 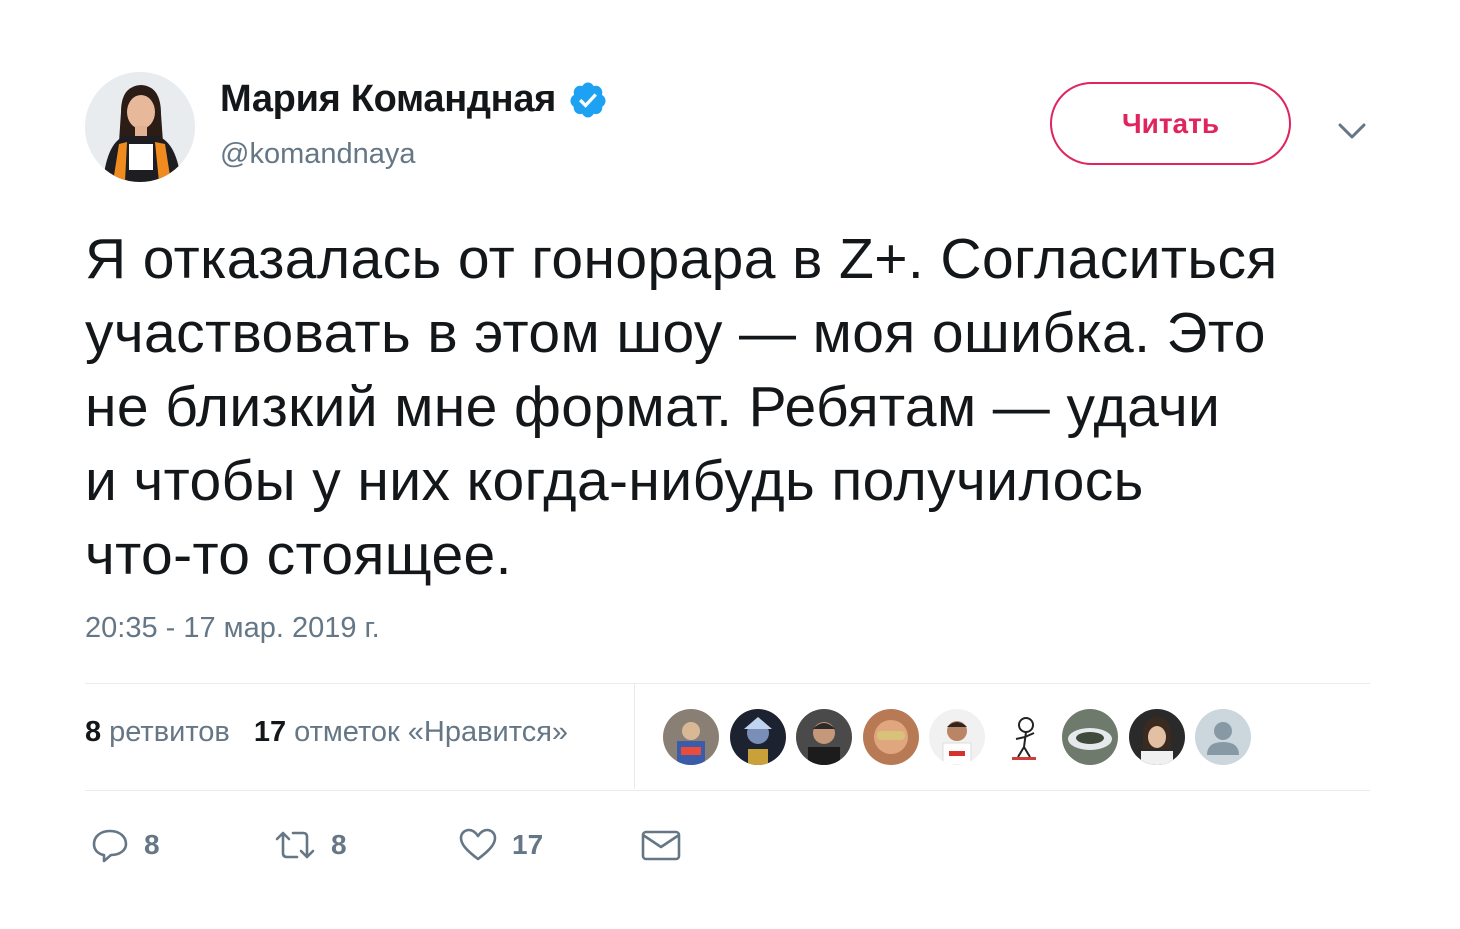 What do you see at coordinates (528, 844) in the screenshot?
I see `like-count: 17` at bounding box center [528, 844].